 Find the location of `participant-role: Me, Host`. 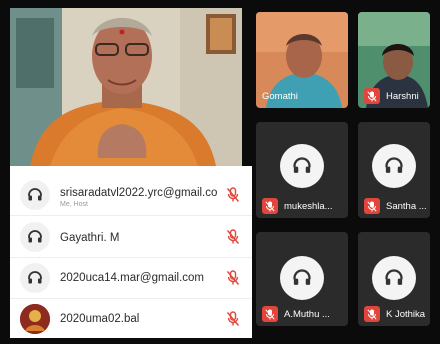

participant-role: Me, Host is located at coordinates (74, 204).